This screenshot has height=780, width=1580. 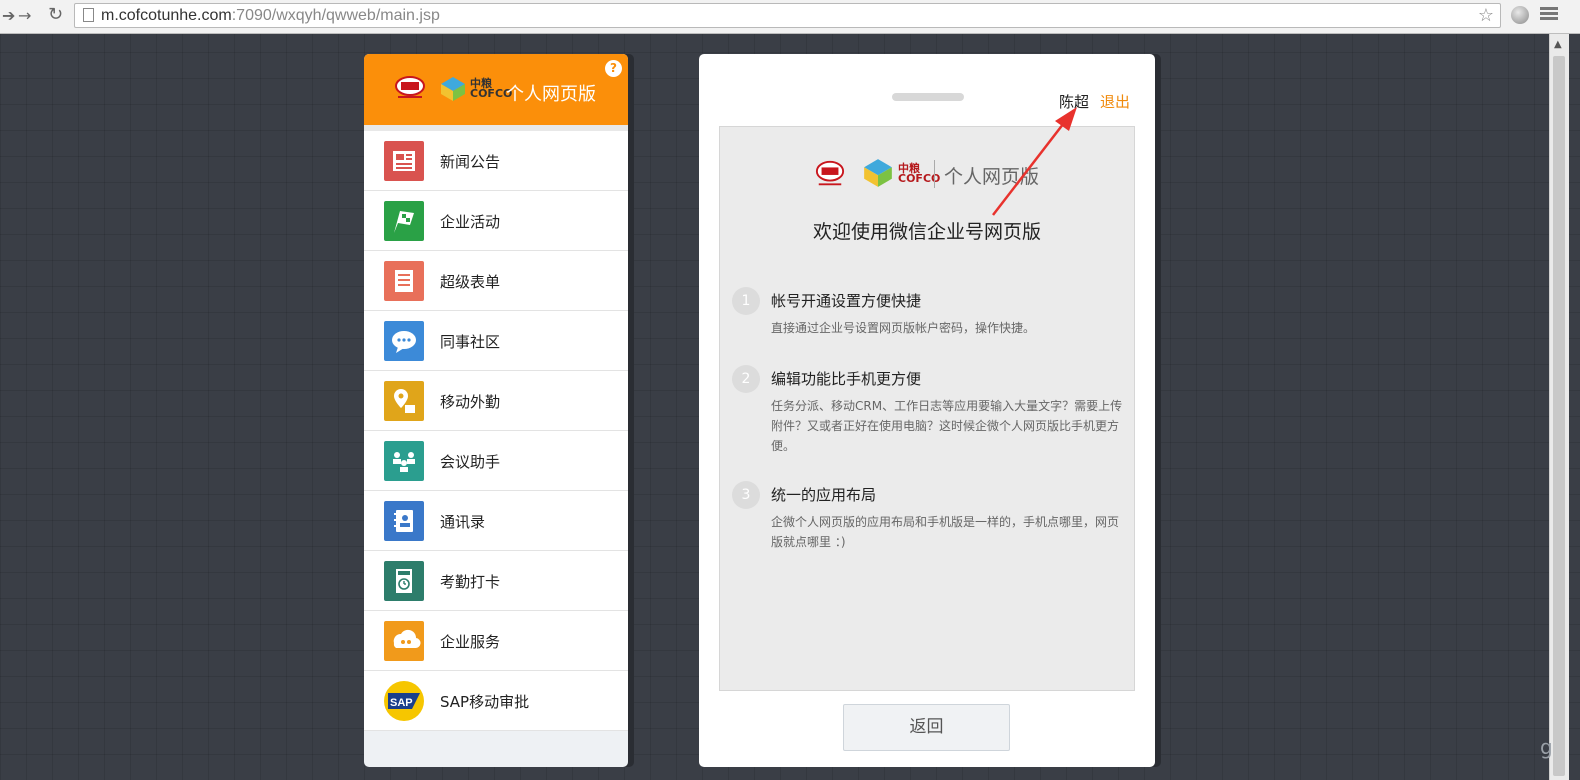 I want to click on clock-icon, so click(x=404, y=581).